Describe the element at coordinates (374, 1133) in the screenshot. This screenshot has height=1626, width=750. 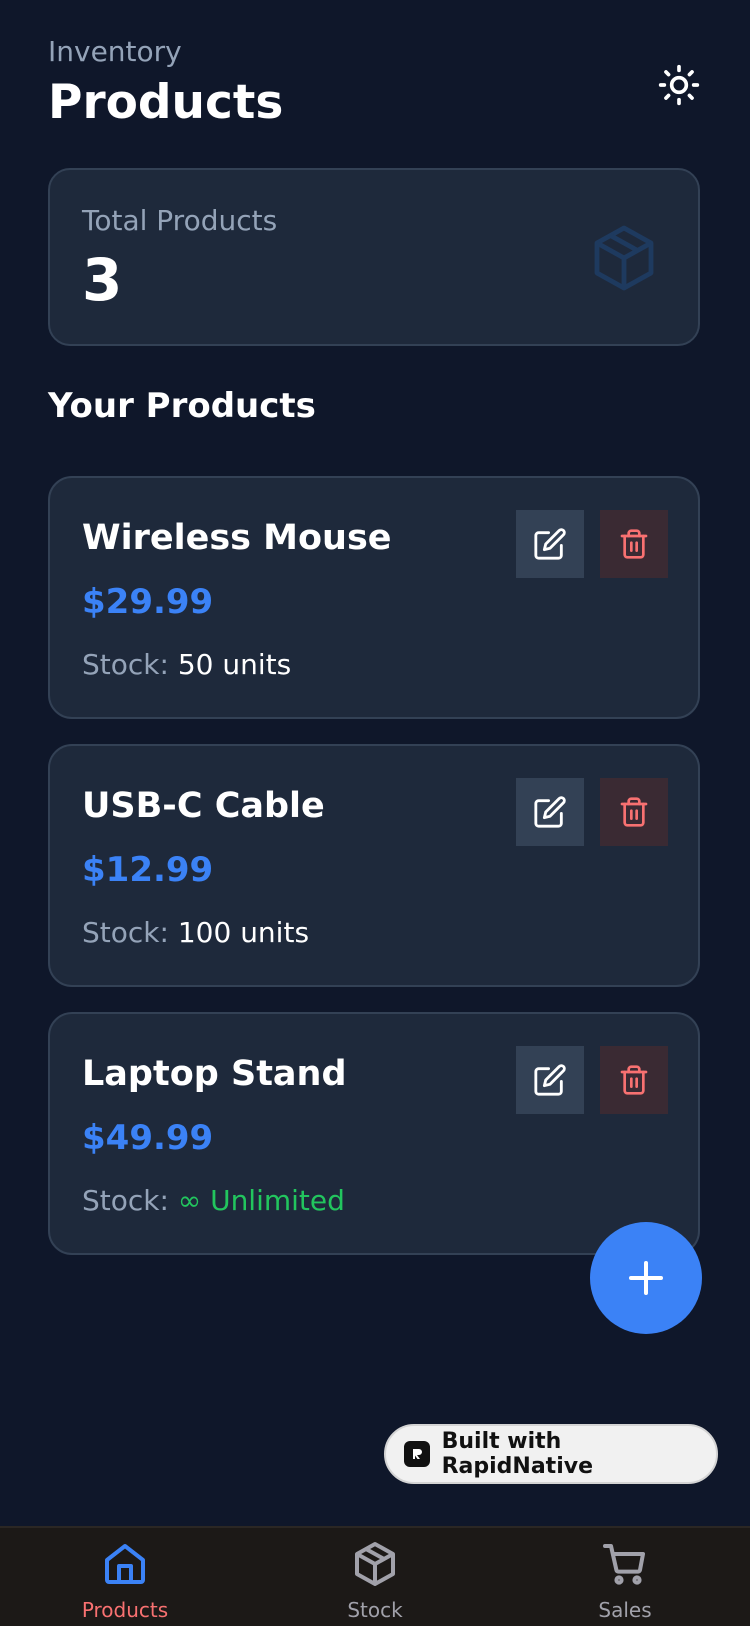
I see `product-card: Laptop Stand $49.99 Stock: ∞ Unlimited` at that location.